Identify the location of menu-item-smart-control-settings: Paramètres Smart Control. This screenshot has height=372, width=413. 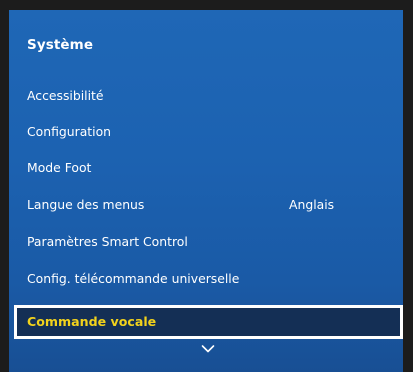
(215, 242).